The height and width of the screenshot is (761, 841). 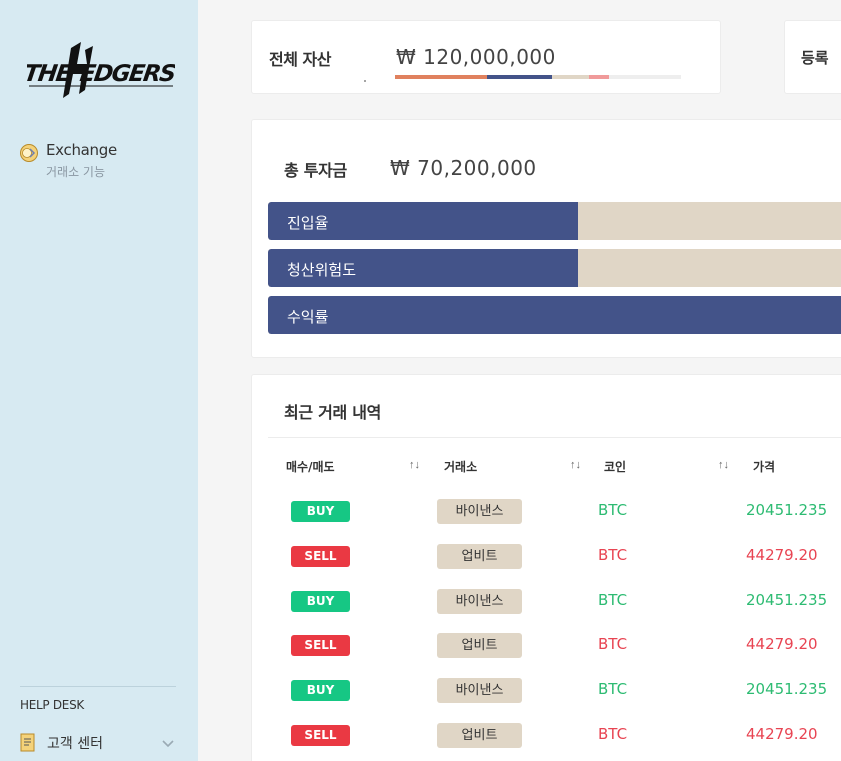 I want to click on total-assets-label: 전체 자산, so click(x=300, y=59).